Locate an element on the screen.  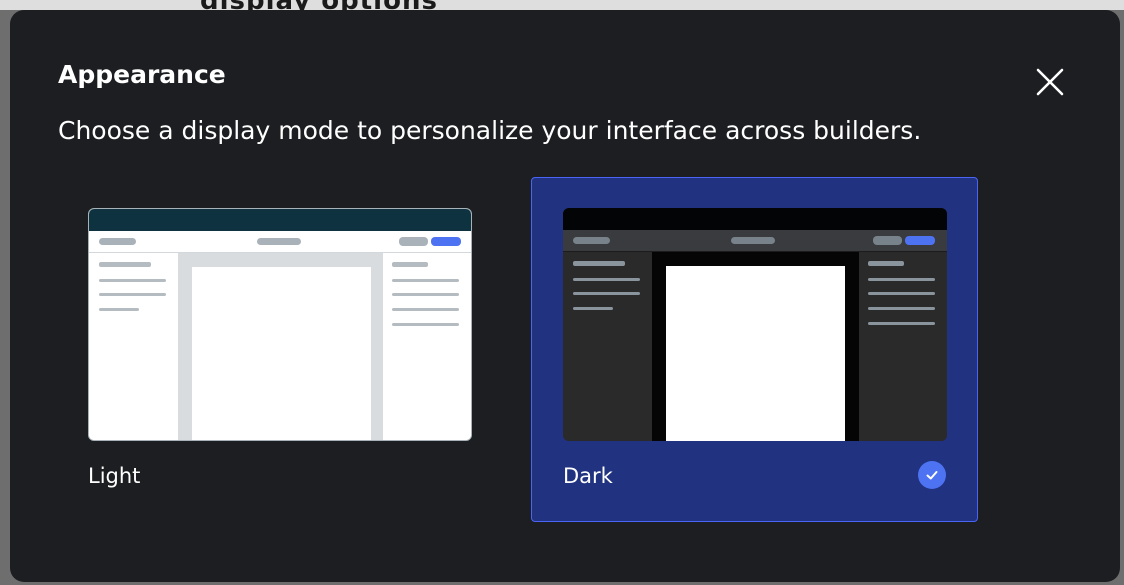
light-mode-preview is located at coordinates (280, 324).